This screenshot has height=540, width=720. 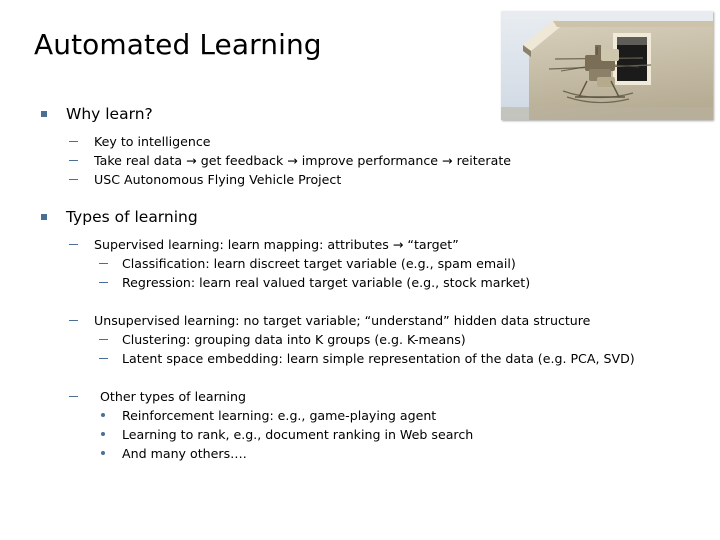 What do you see at coordinates (409, 453) in the screenshot?
I see `sub-sub-bullet-and-many-others: And many others….` at bounding box center [409, 453].